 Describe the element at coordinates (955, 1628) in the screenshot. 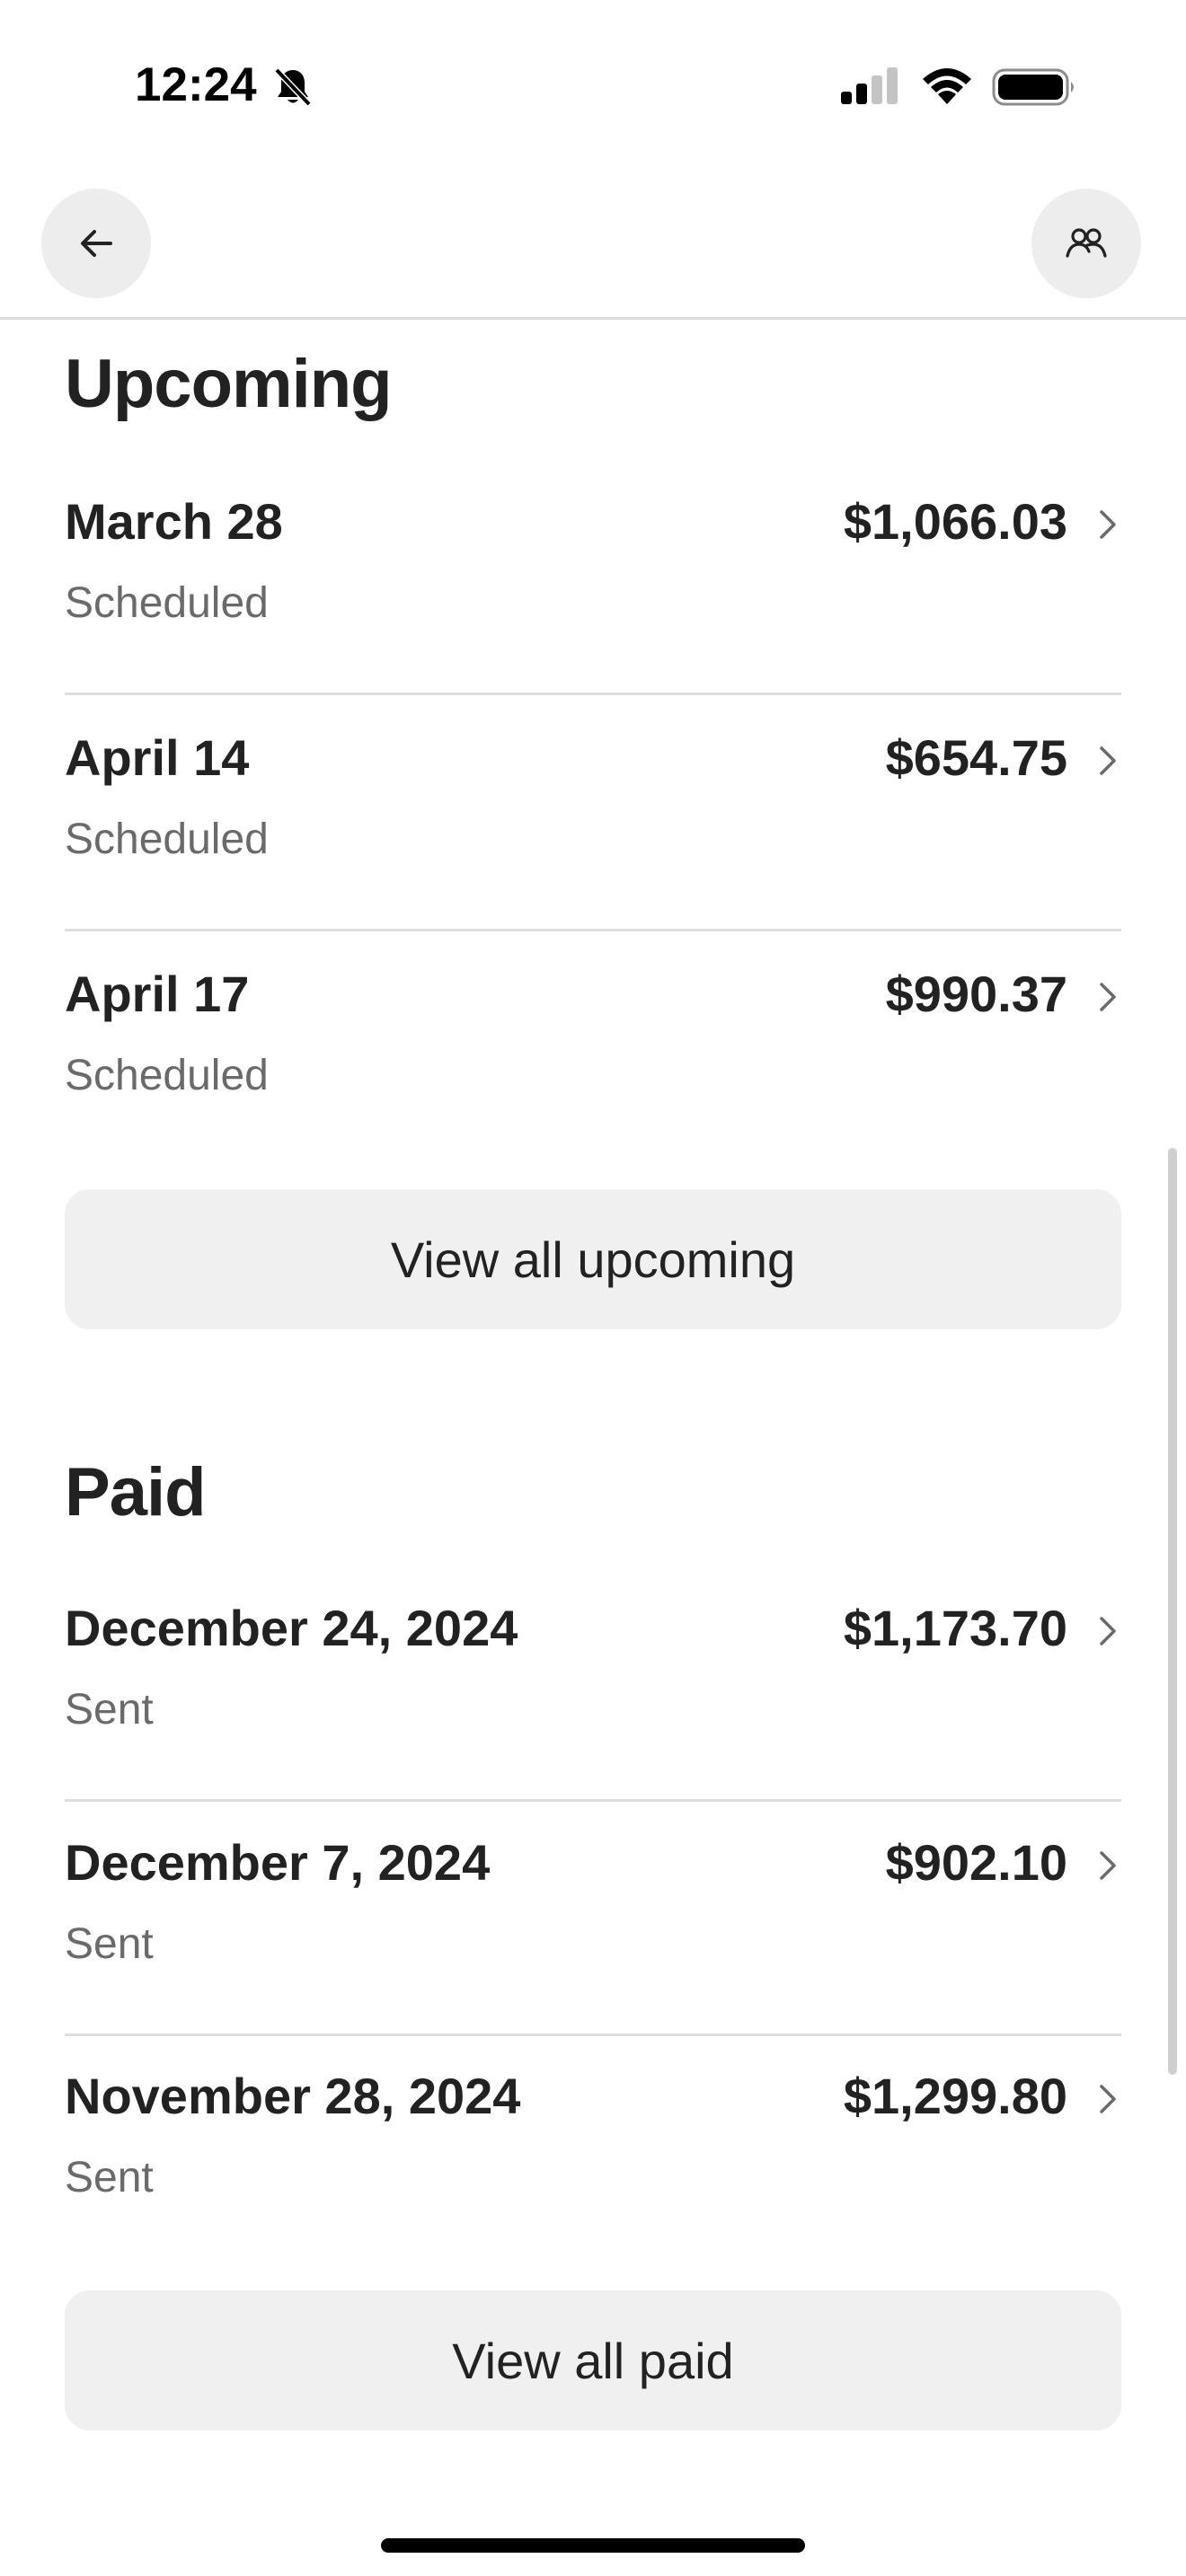

I see `payout-amount: $1,173.70` at that location.